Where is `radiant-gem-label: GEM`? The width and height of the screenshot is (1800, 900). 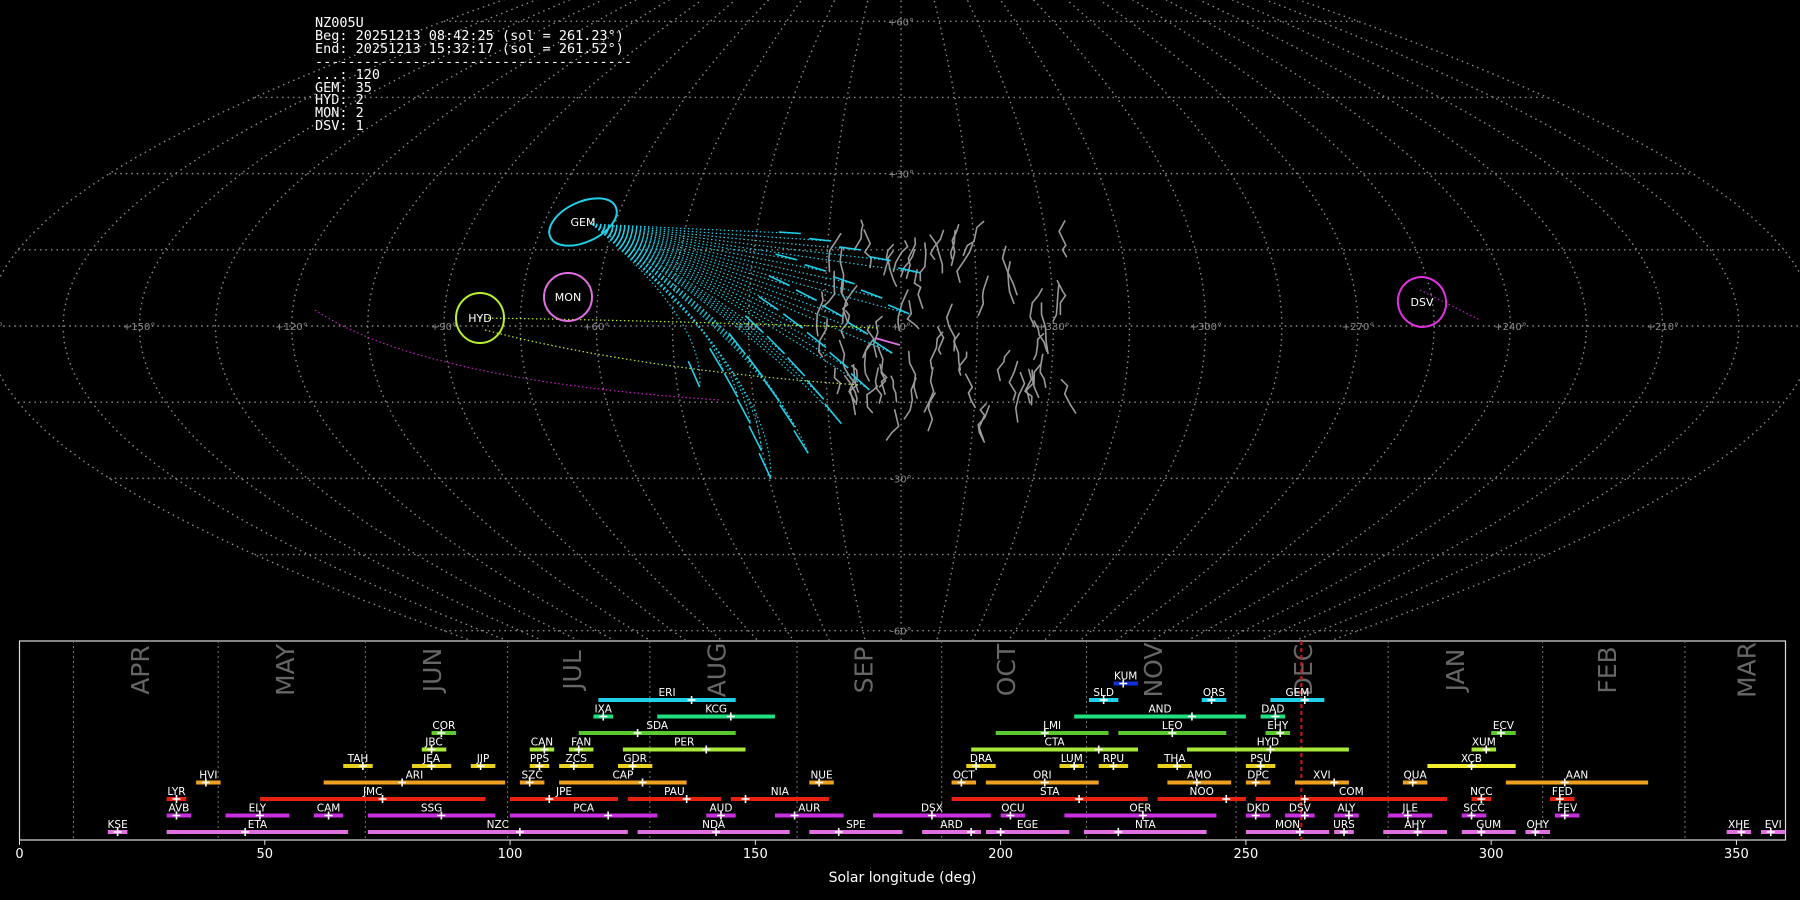 radiant-gem-label: GEM is located at coordinates (583, 222).